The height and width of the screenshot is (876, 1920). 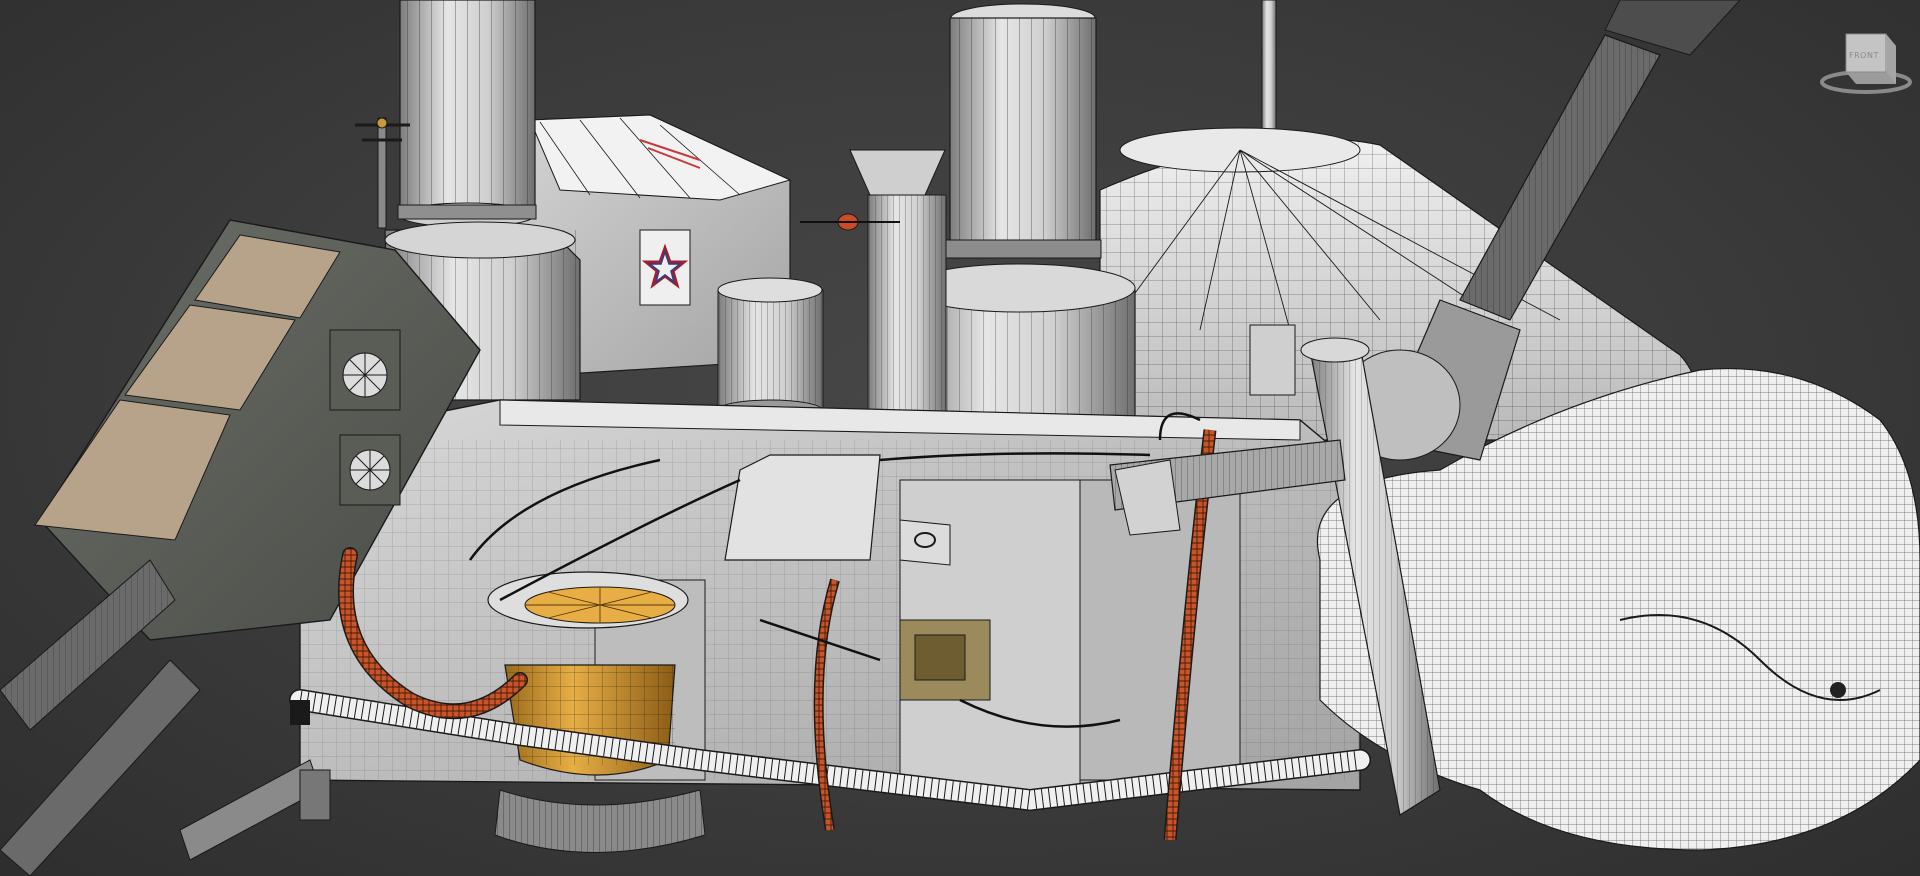 I want to click on viewcube-face-label: FRONT, so click(x=1864, y=55).